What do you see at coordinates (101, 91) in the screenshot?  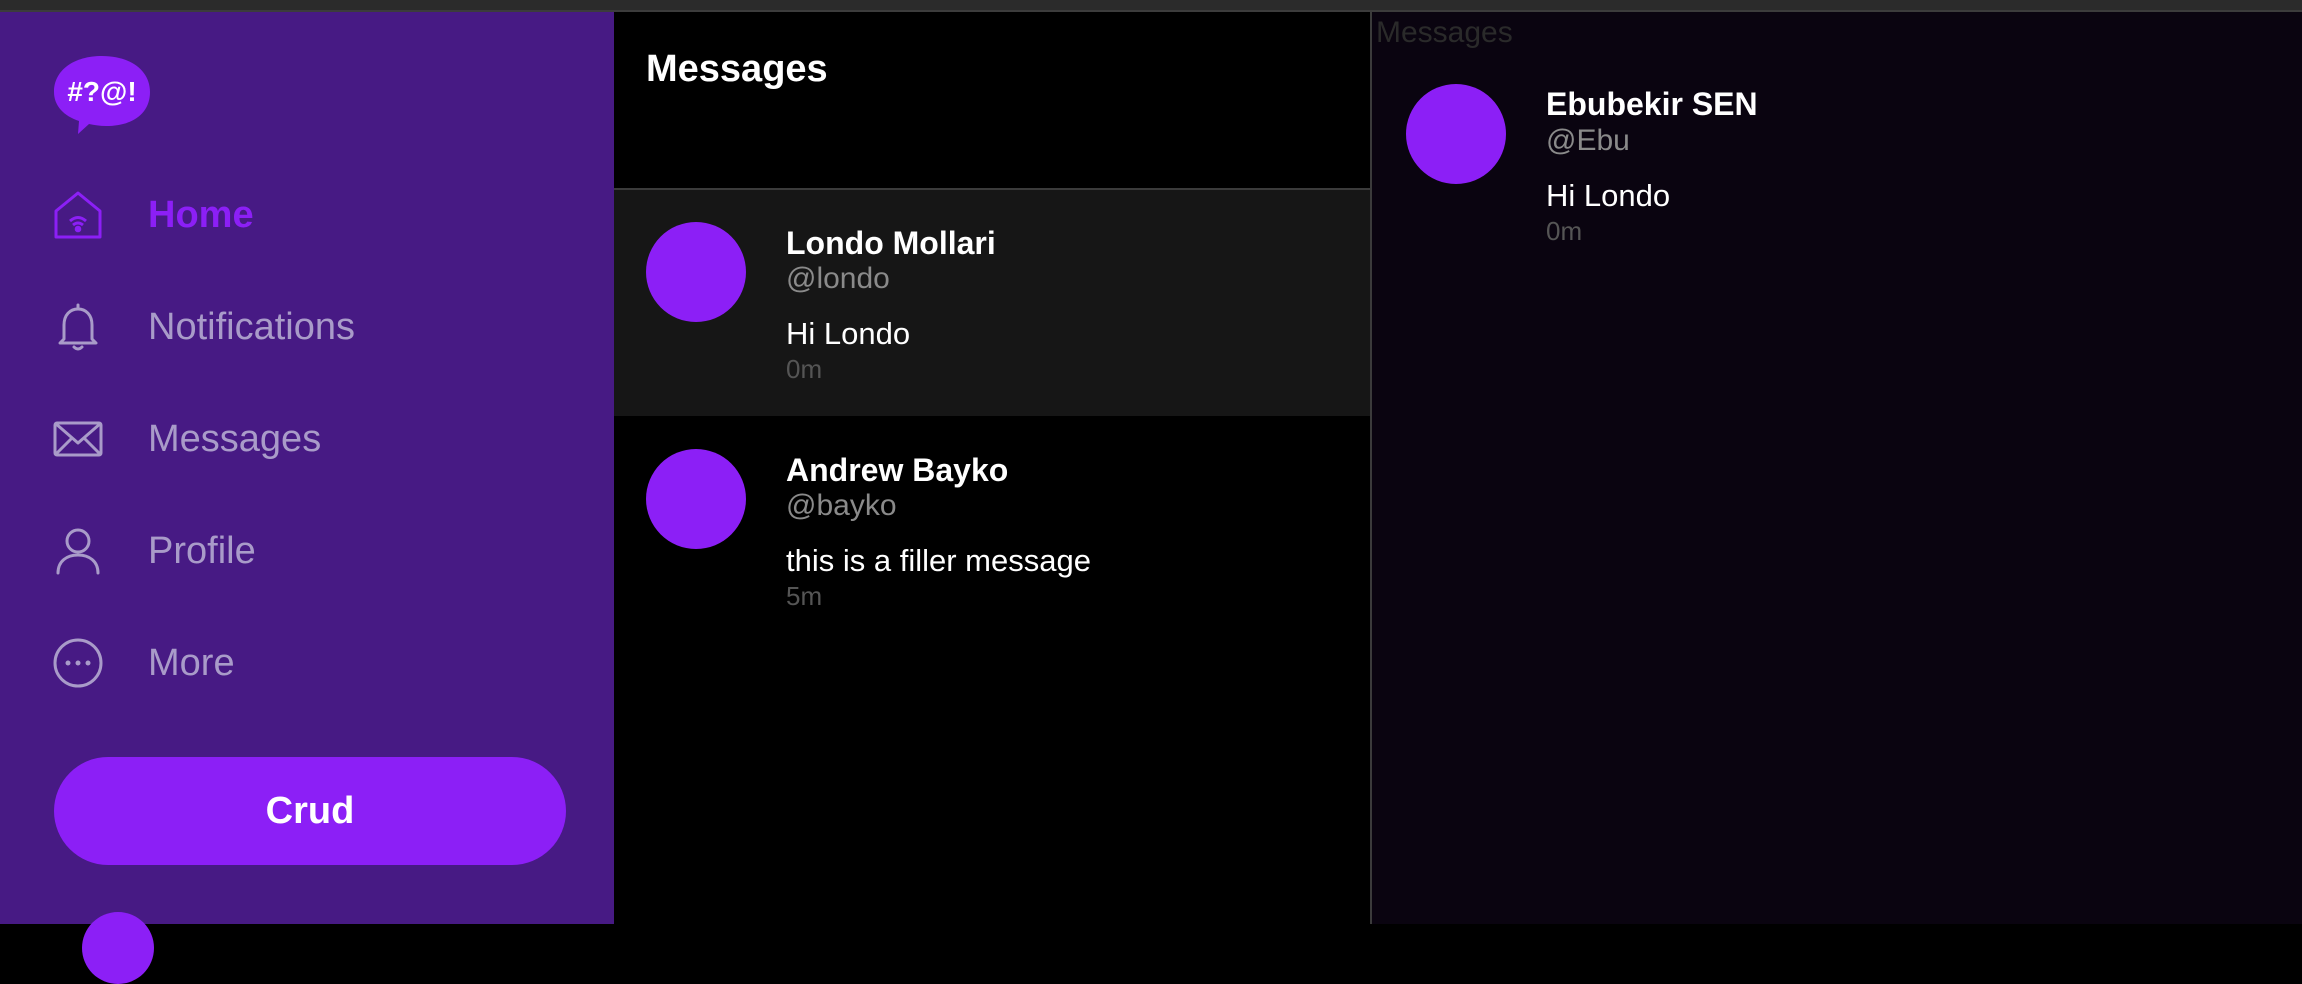 I see `logo-text: #?@!` at bounding box center [101, 91].